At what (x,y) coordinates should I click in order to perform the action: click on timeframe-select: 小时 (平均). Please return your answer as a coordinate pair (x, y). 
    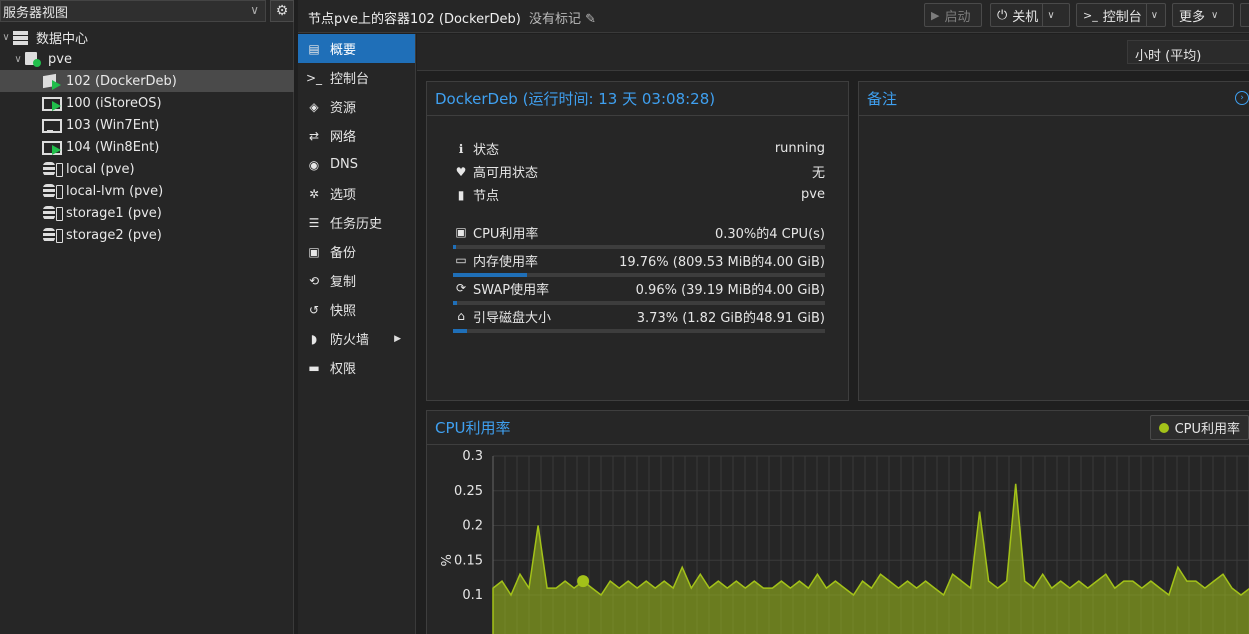
    Looking at the image, I should click on (1188, 52).